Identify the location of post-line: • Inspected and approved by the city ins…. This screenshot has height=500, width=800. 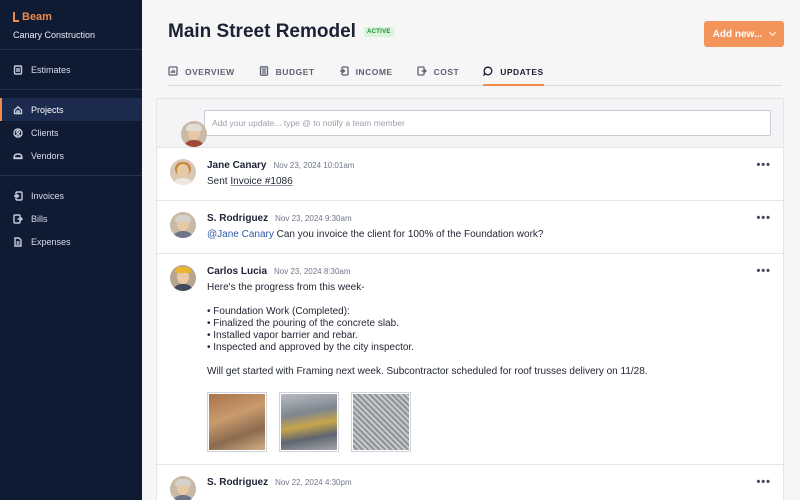
(310, 347).